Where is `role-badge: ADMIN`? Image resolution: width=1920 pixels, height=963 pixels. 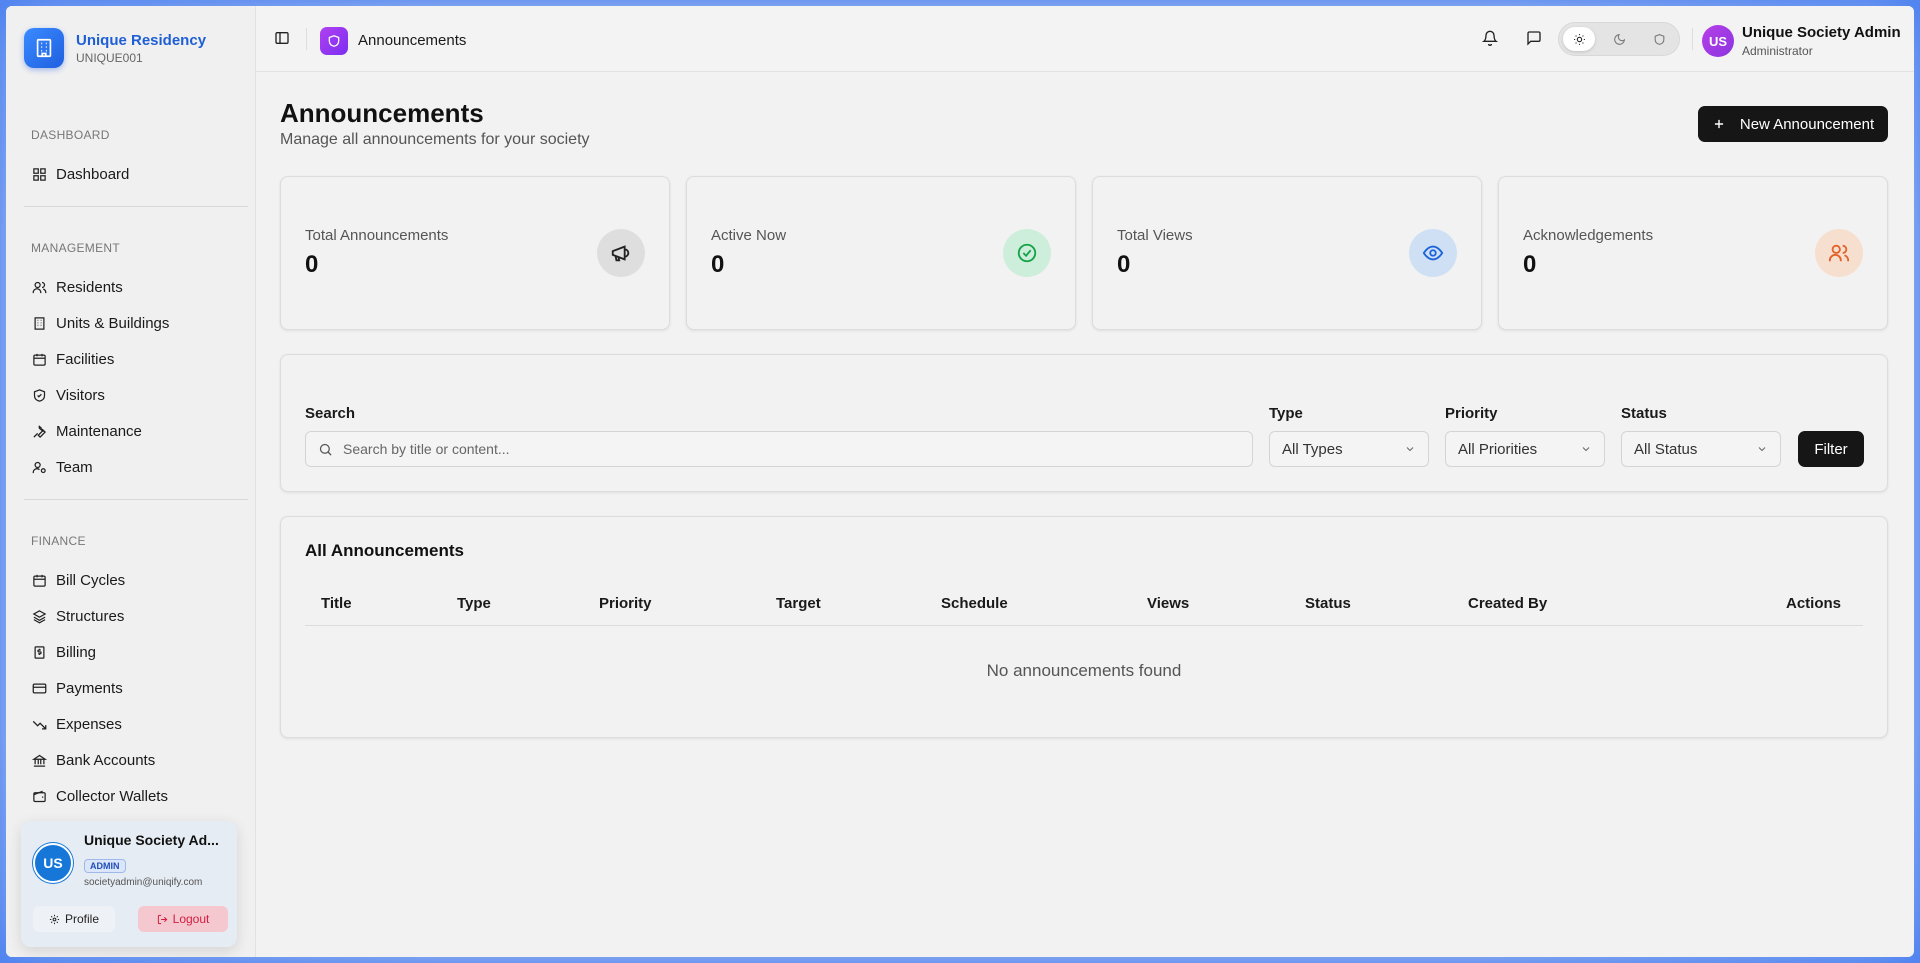
role-badge: ADMIN is located at coordinates (105, 866).